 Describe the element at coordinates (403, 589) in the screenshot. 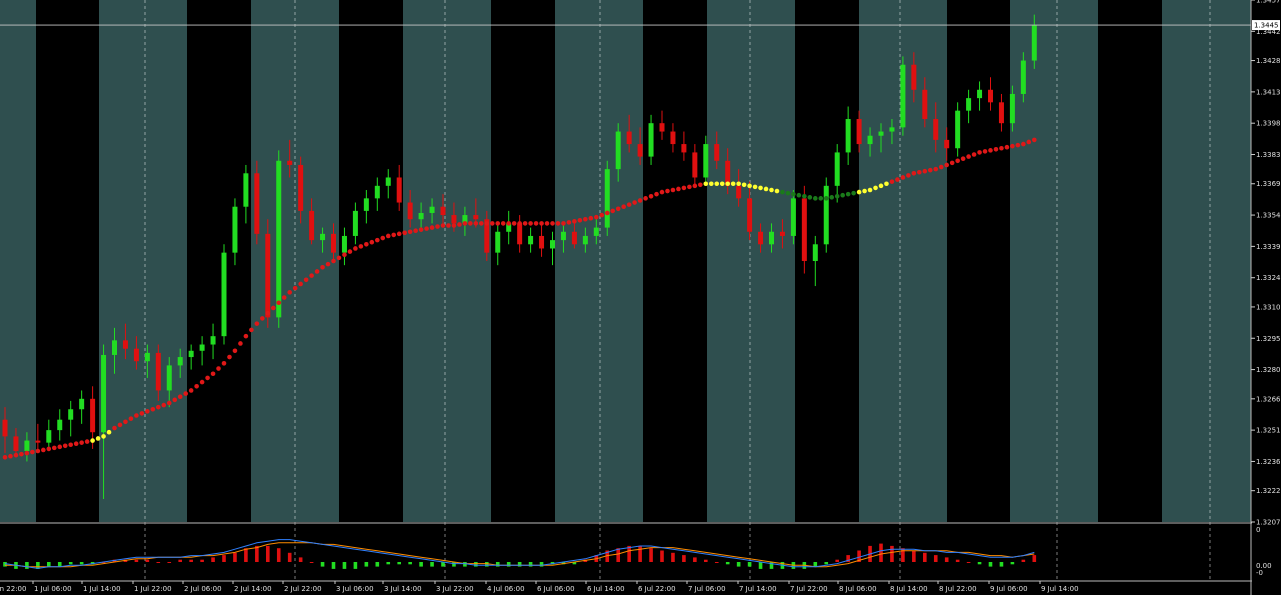

I see `time-tick-label: 3 Jul 14:00` at that location.